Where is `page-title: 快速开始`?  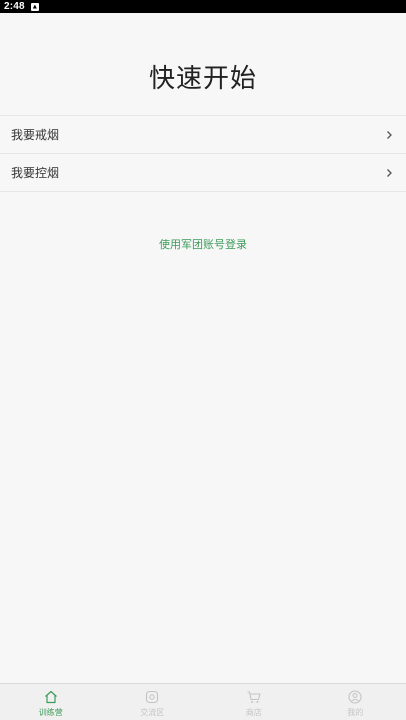
page-title: 快速开始 is located at coordinates (202, 79).